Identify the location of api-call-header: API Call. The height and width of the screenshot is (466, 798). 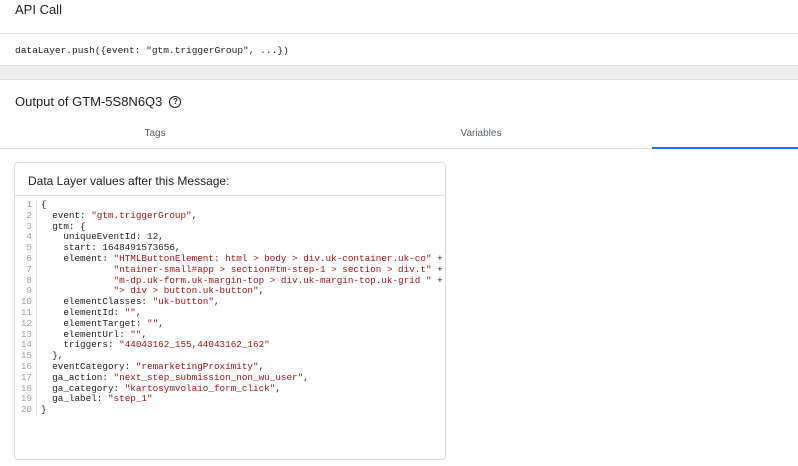
(399, 17).